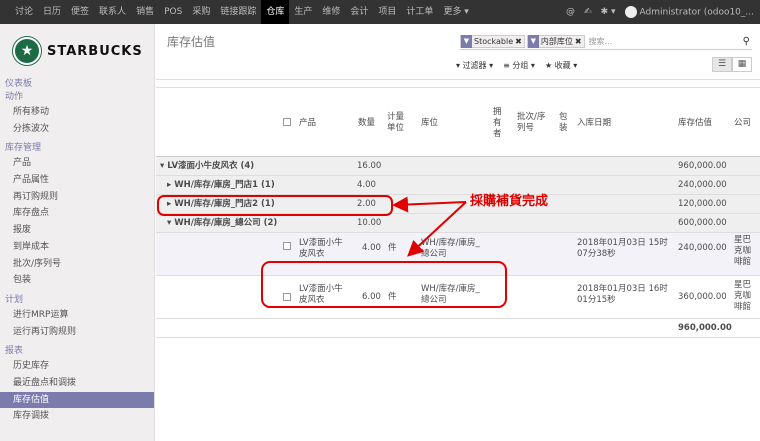 This screenshot has width=760, height=441. I want to click on group-value: 600,000.00, so click(702, 223).